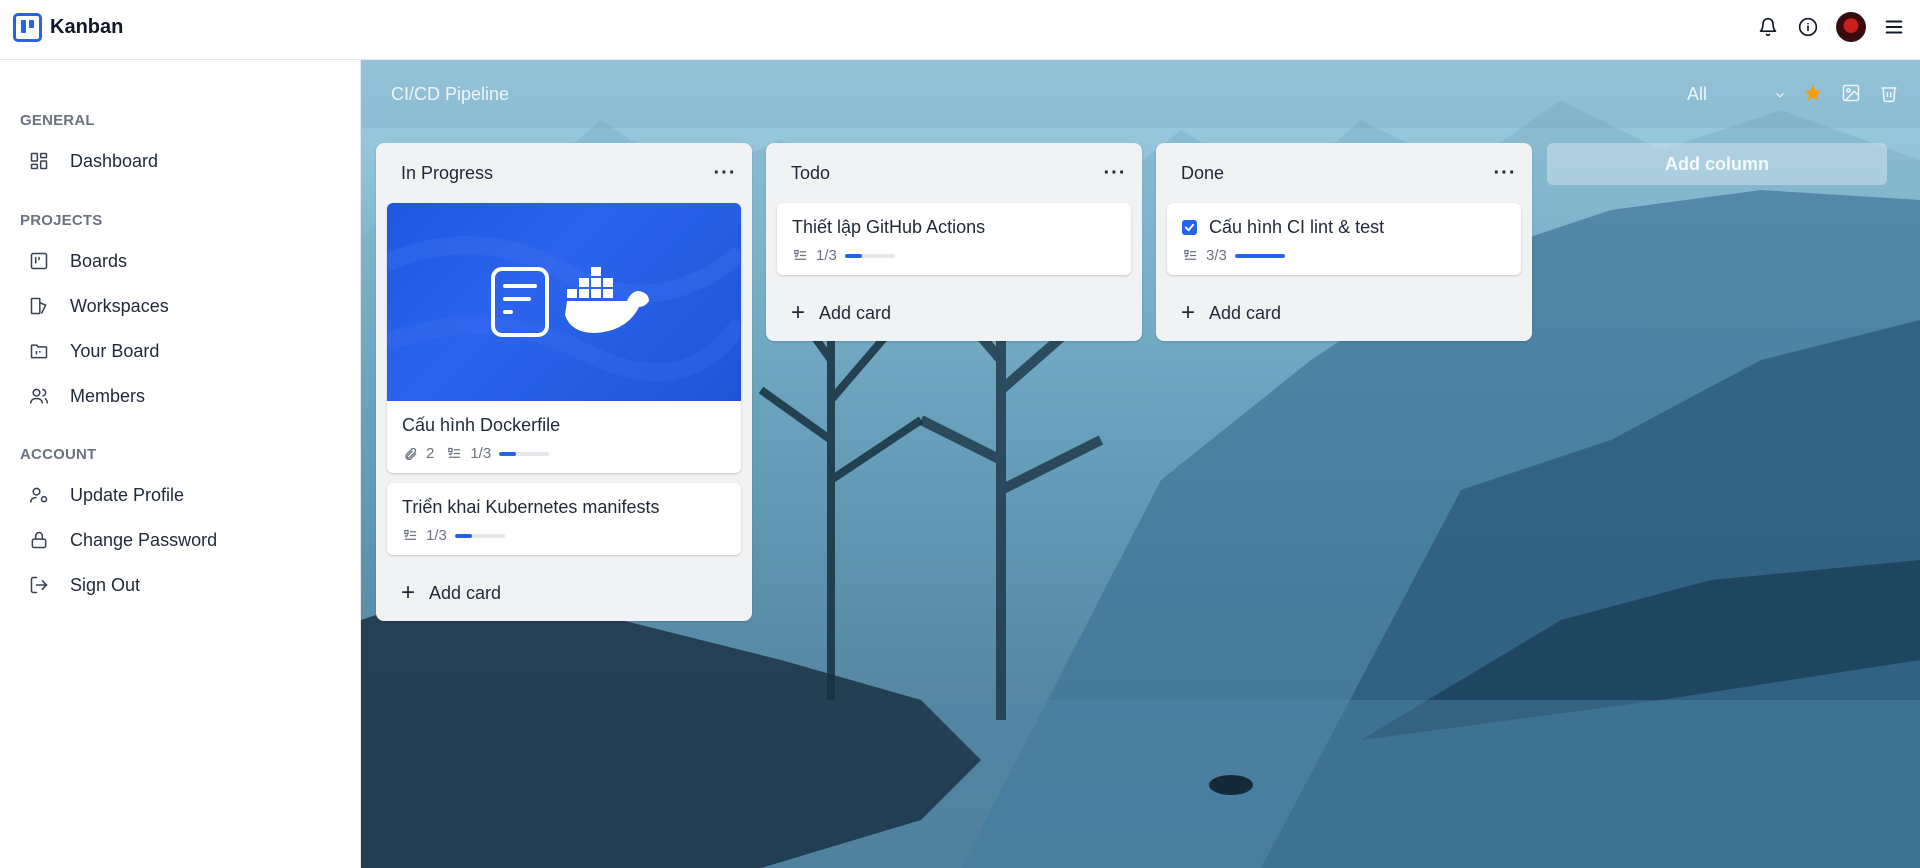  Describe the element at coordinates (564, 309) in the screenshot. I see `docker-icon` at that location.